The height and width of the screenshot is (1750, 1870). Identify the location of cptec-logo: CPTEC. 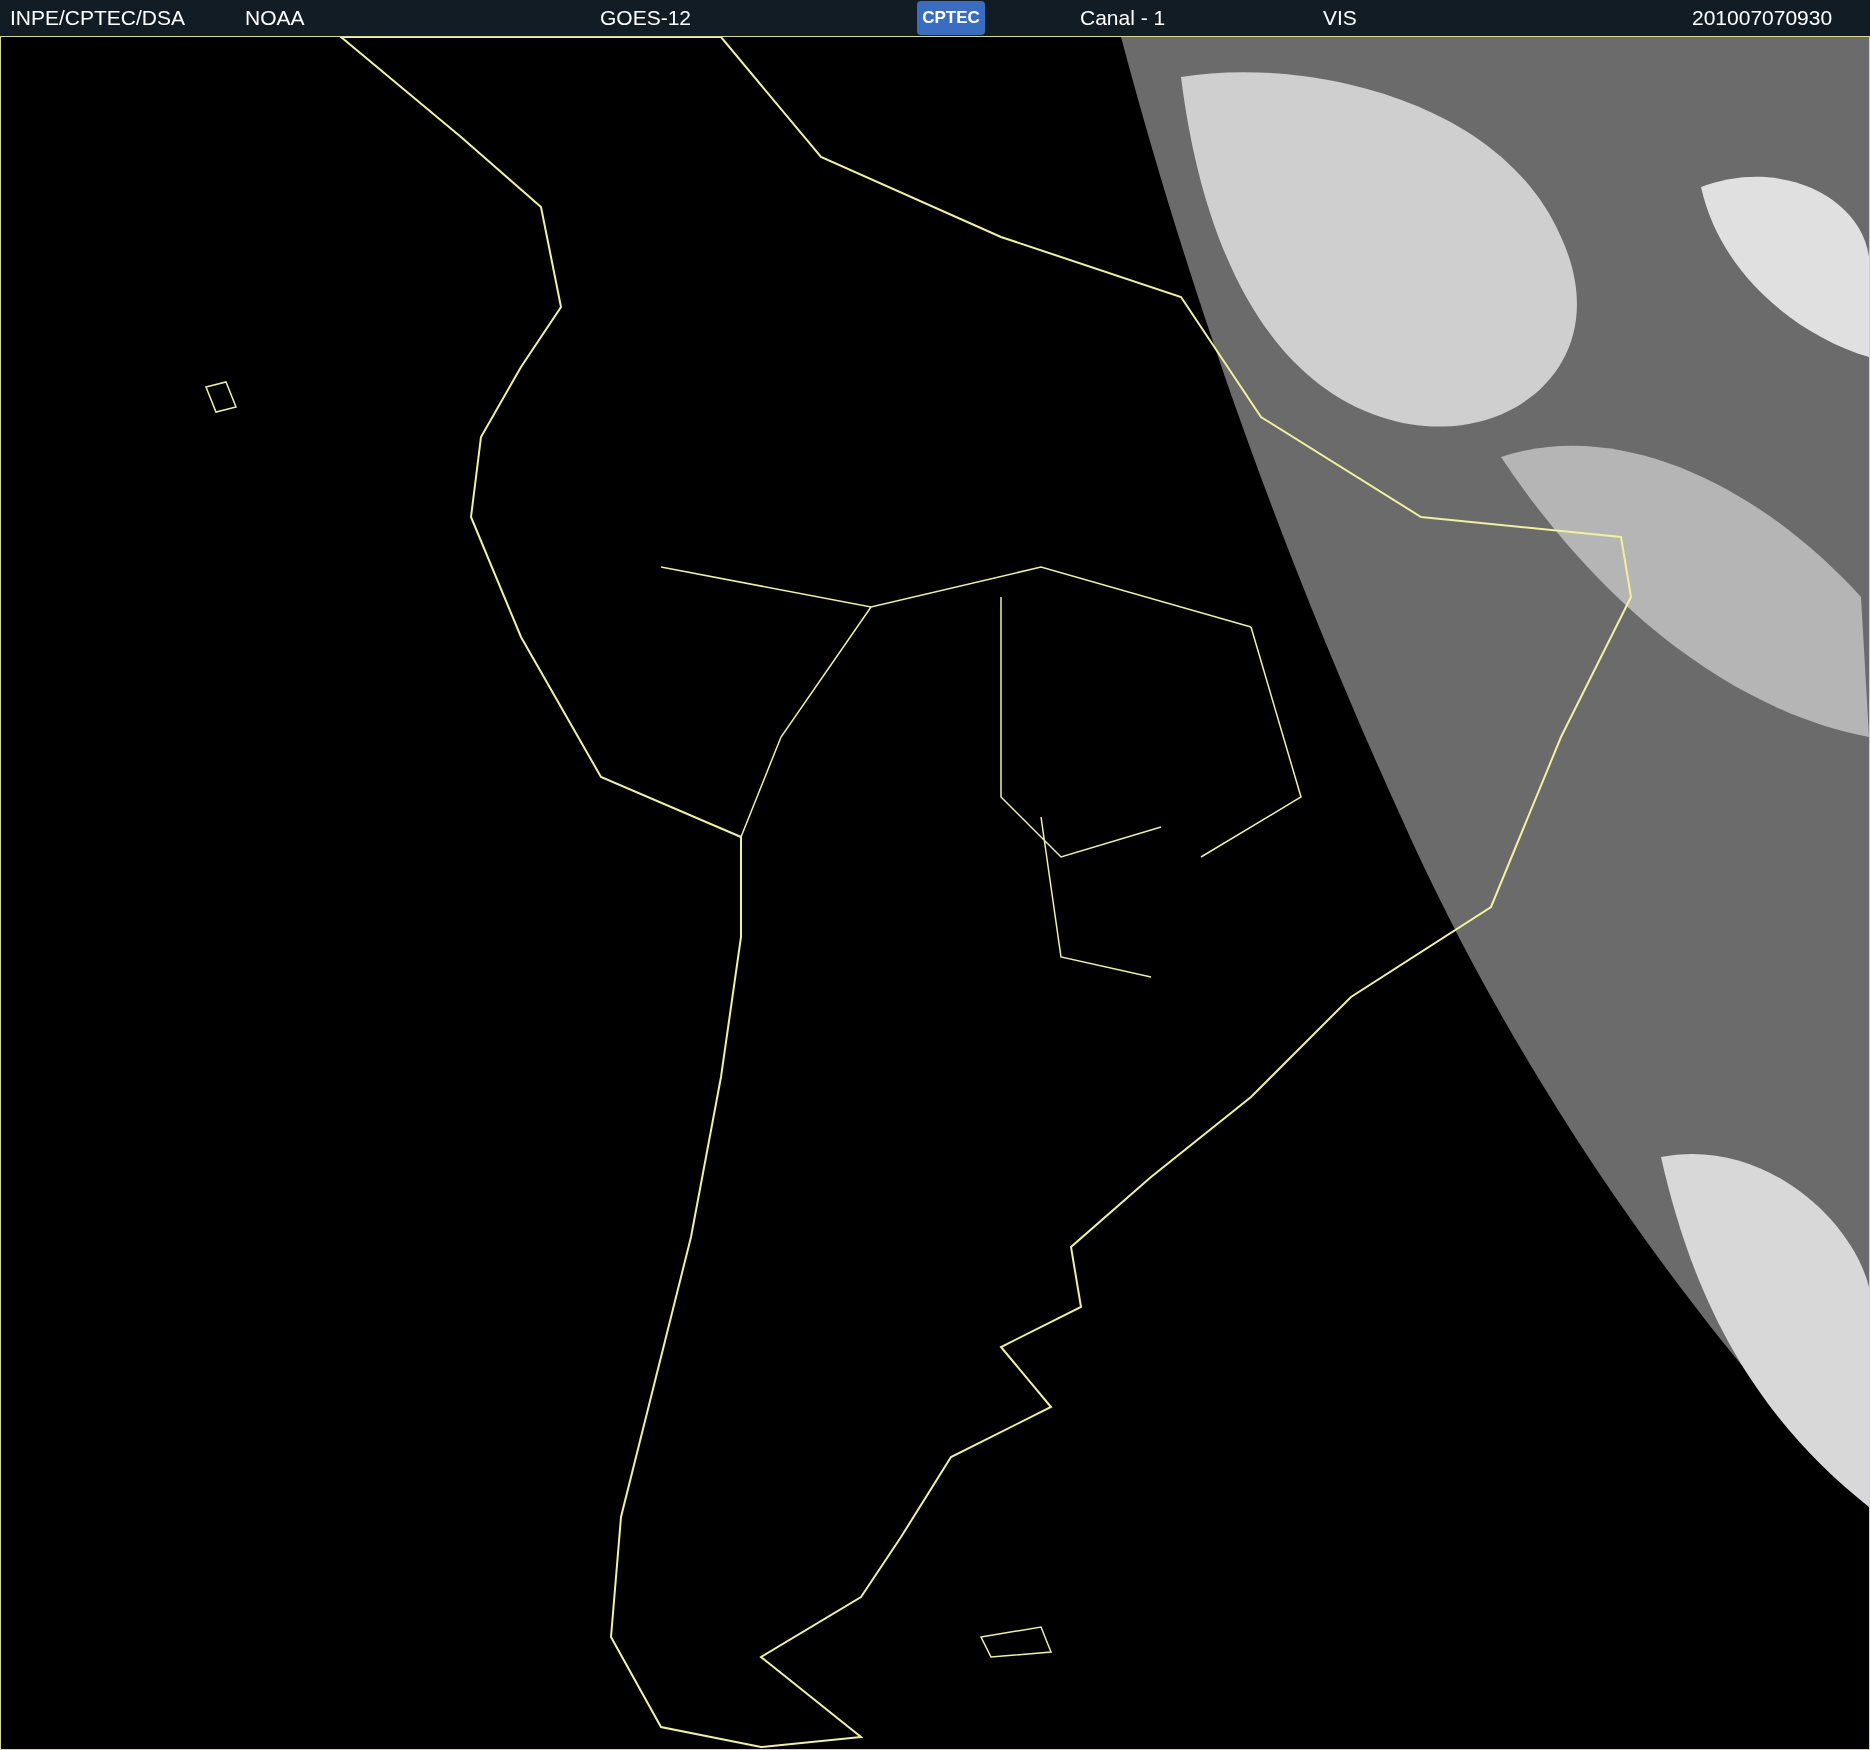
(951, 18).